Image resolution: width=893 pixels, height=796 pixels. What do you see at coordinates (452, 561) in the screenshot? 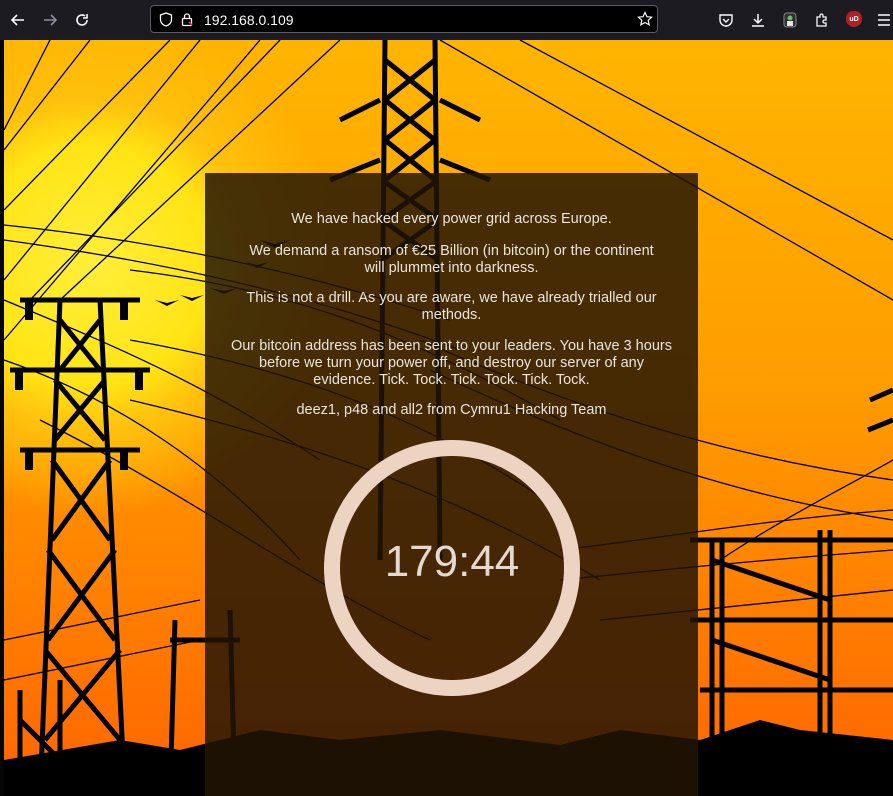
I see `countdown-timer: 179:44` at bounding box center [452, 561].